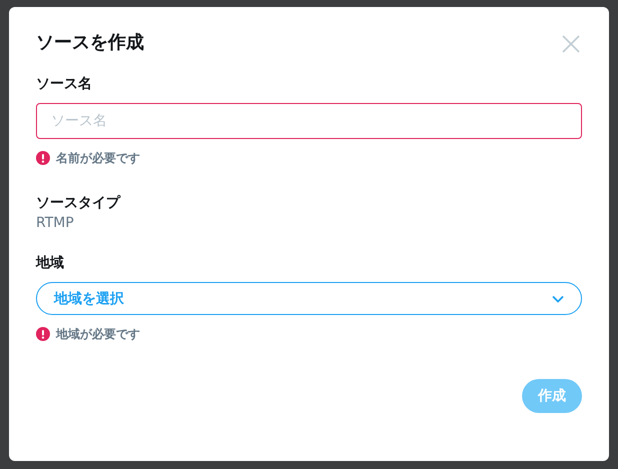  I want to click on dialog-title: ソースを作成, so click(90, 42).